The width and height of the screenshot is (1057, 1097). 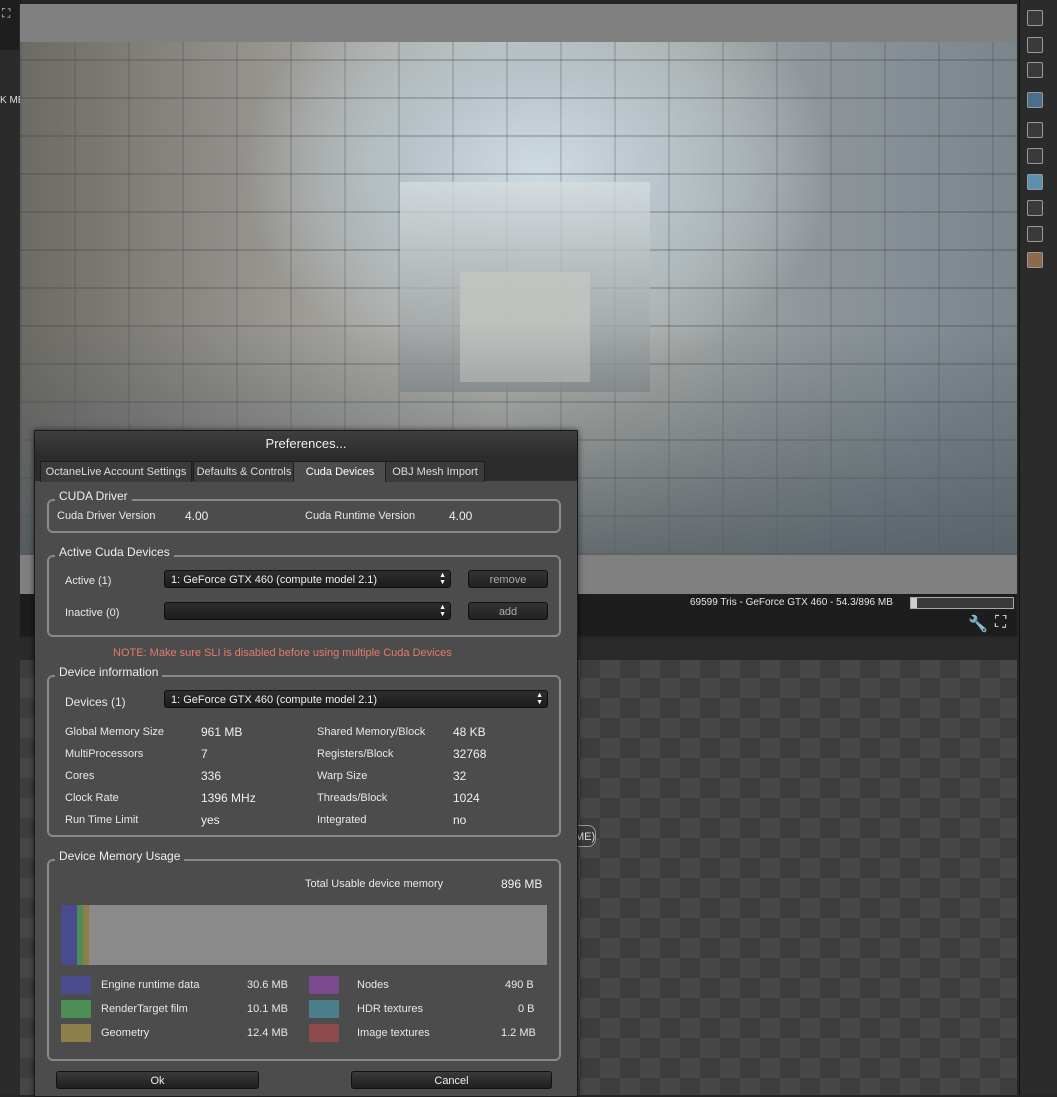 I want to click on database-icon, so click(x=1035, y=182).